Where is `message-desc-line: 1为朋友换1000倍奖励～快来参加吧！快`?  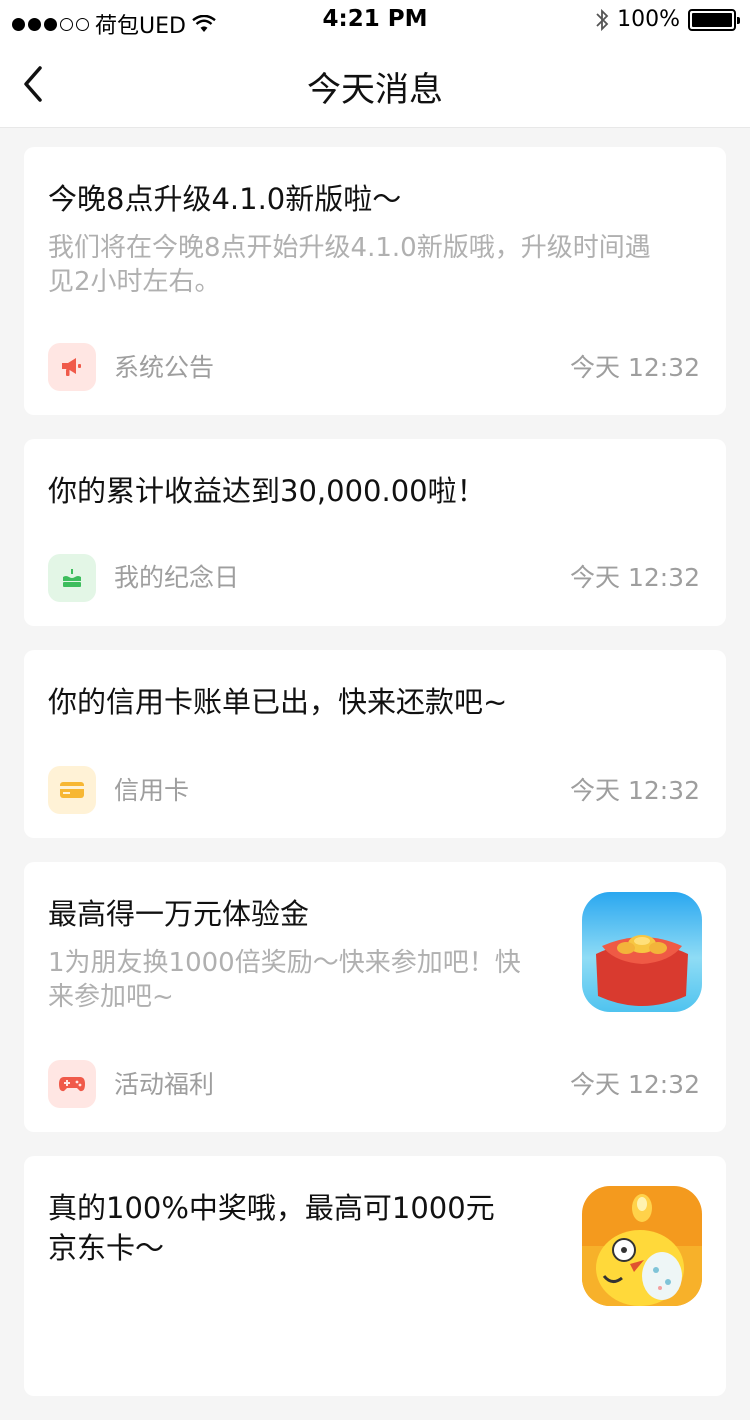
message-desc-line: 1为朋友换1000倍奖励～快来参加吧！快 is located at coordinates (284, 963).